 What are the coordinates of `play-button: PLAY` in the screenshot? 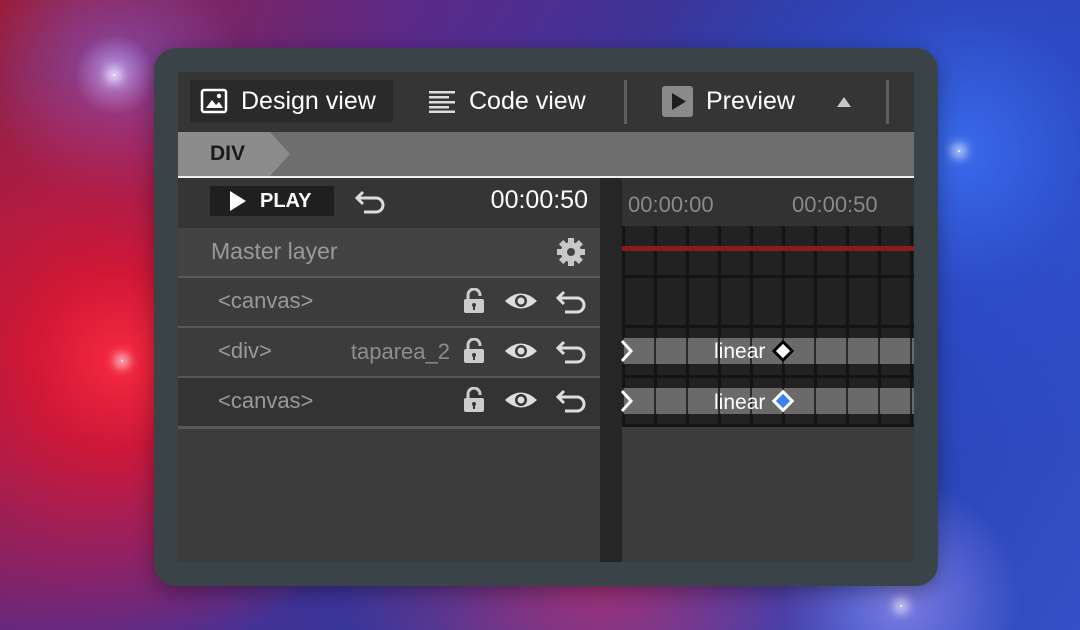 It's located at (272, 201).